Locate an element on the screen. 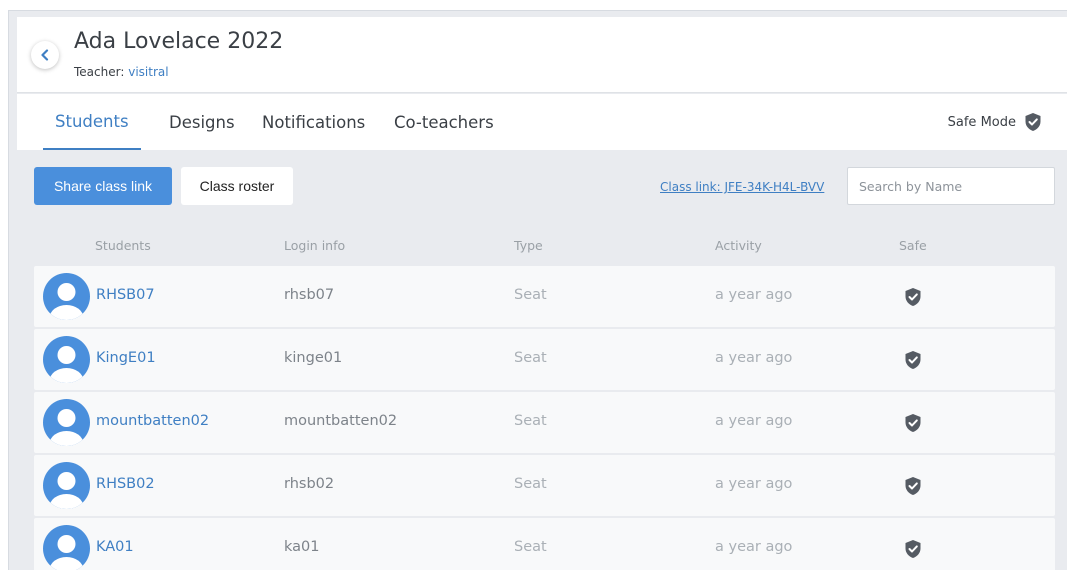 This screenshot has width=1067, height=570. login-info: mountbatten02 is located at coordinates (341, 421).